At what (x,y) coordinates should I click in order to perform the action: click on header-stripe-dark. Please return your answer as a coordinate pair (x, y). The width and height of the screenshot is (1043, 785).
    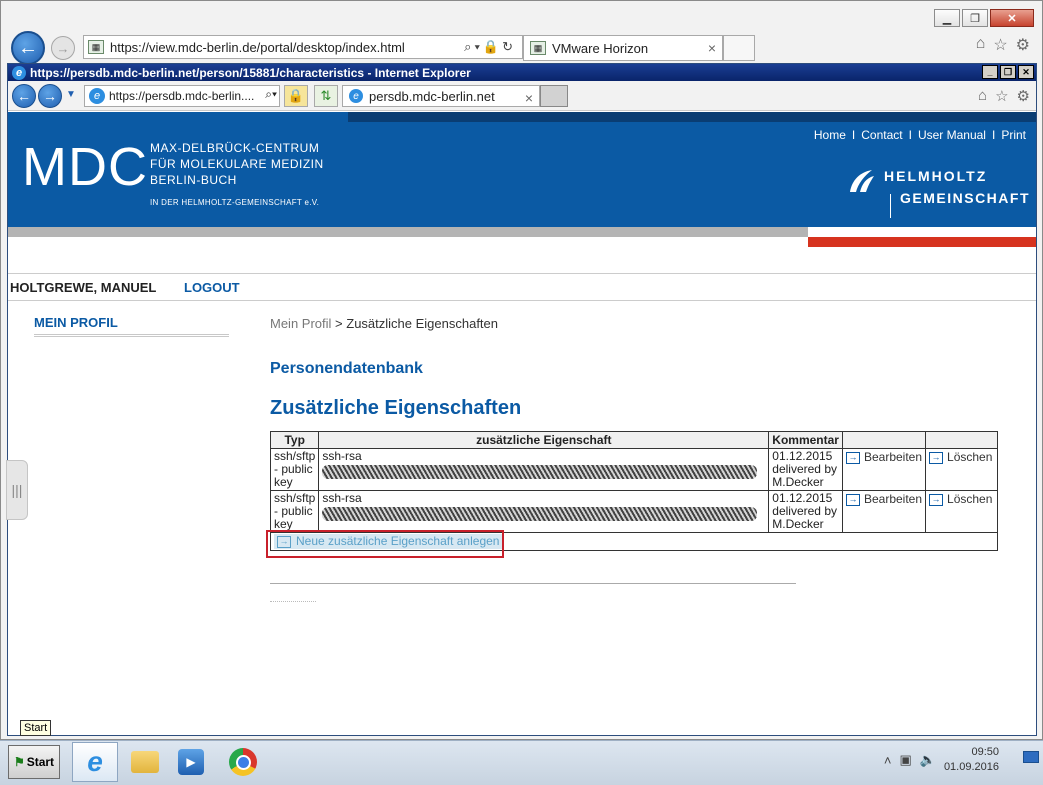
    Looking at the image, I should click on (692, 117).